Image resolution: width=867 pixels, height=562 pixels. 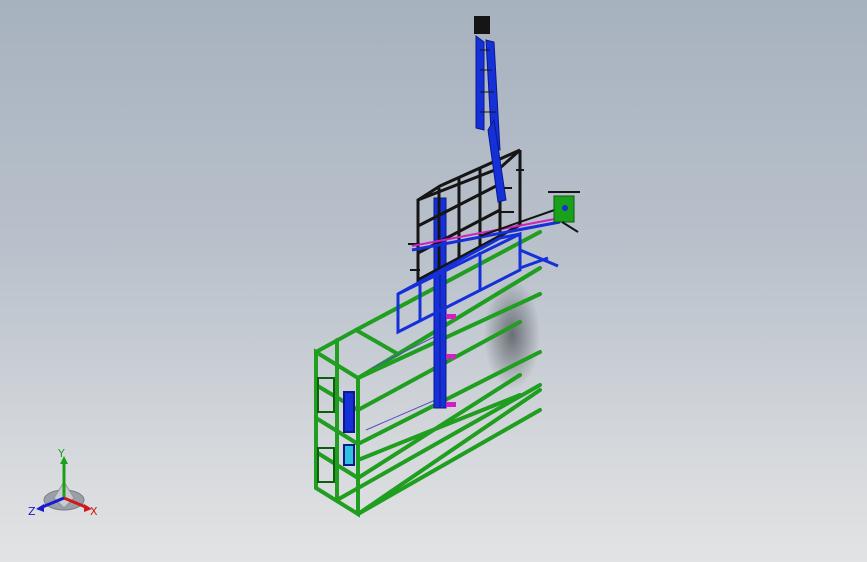 I want to click on coordinate-triad: Y Z X, so click(x=64, y=484).